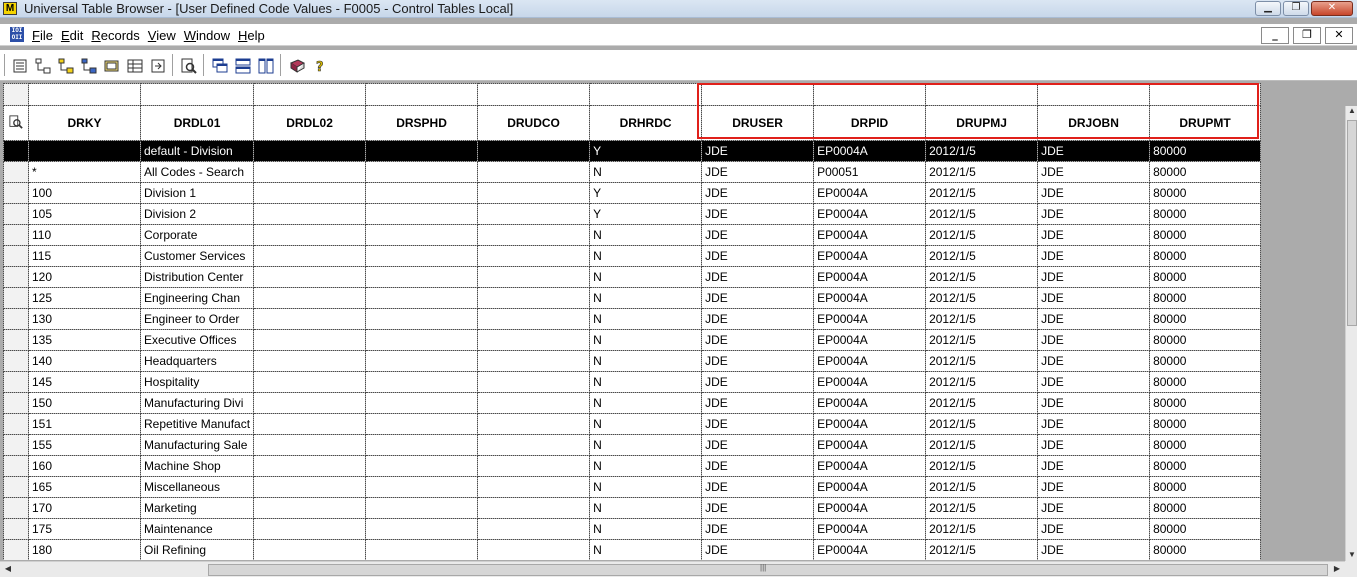 The image size is (1357, 577). I want to click on cell-drhrdc: Y, so click(646, 214).